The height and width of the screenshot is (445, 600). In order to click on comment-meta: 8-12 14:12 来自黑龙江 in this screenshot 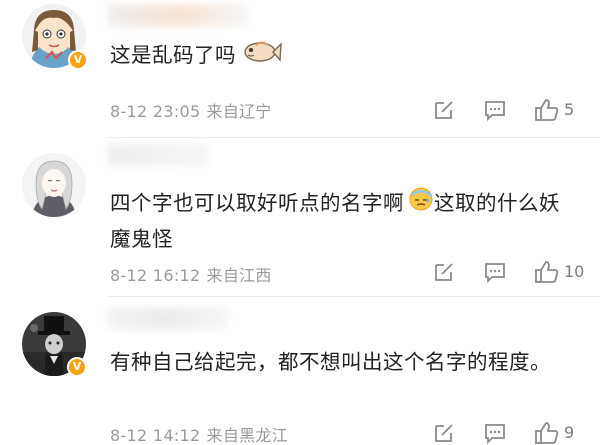, I will do `click(199, 433)`.